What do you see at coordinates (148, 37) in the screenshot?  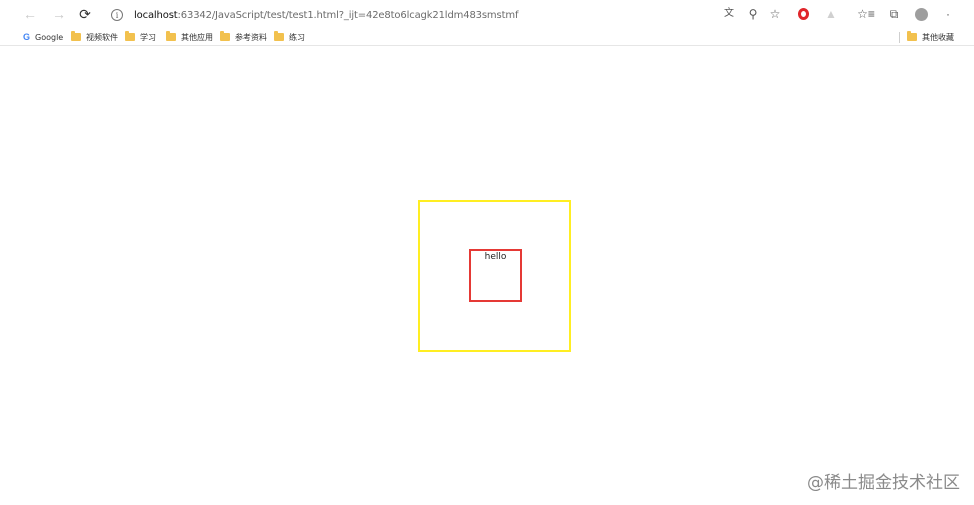 I see `bookmark-label: 学习` at bounding box center [148, 37].